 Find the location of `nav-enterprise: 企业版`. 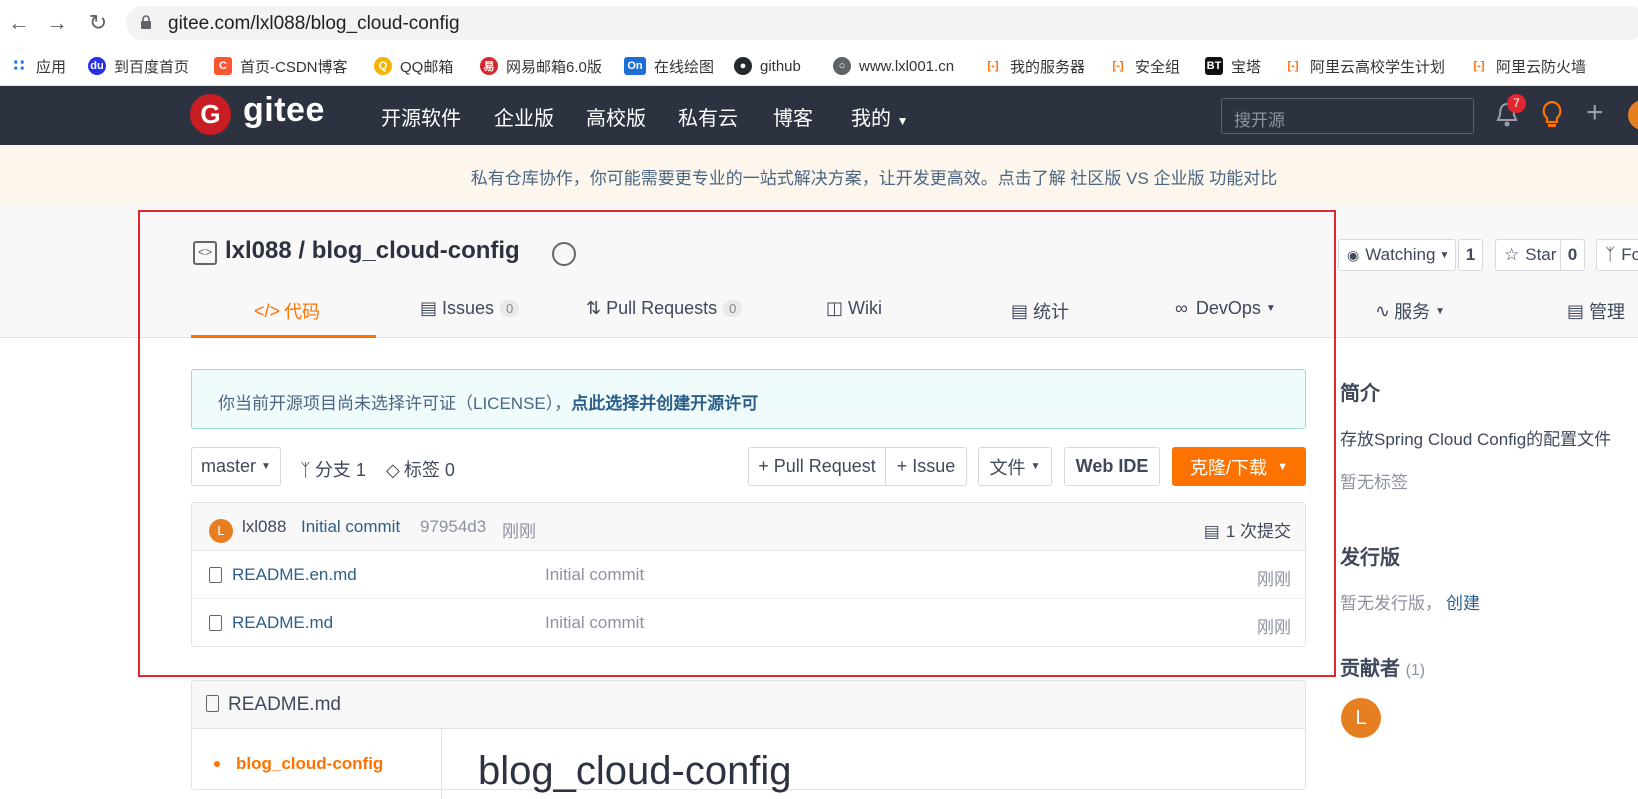

nav-enterprise: 企业版 is located at coordinates (524, 116).